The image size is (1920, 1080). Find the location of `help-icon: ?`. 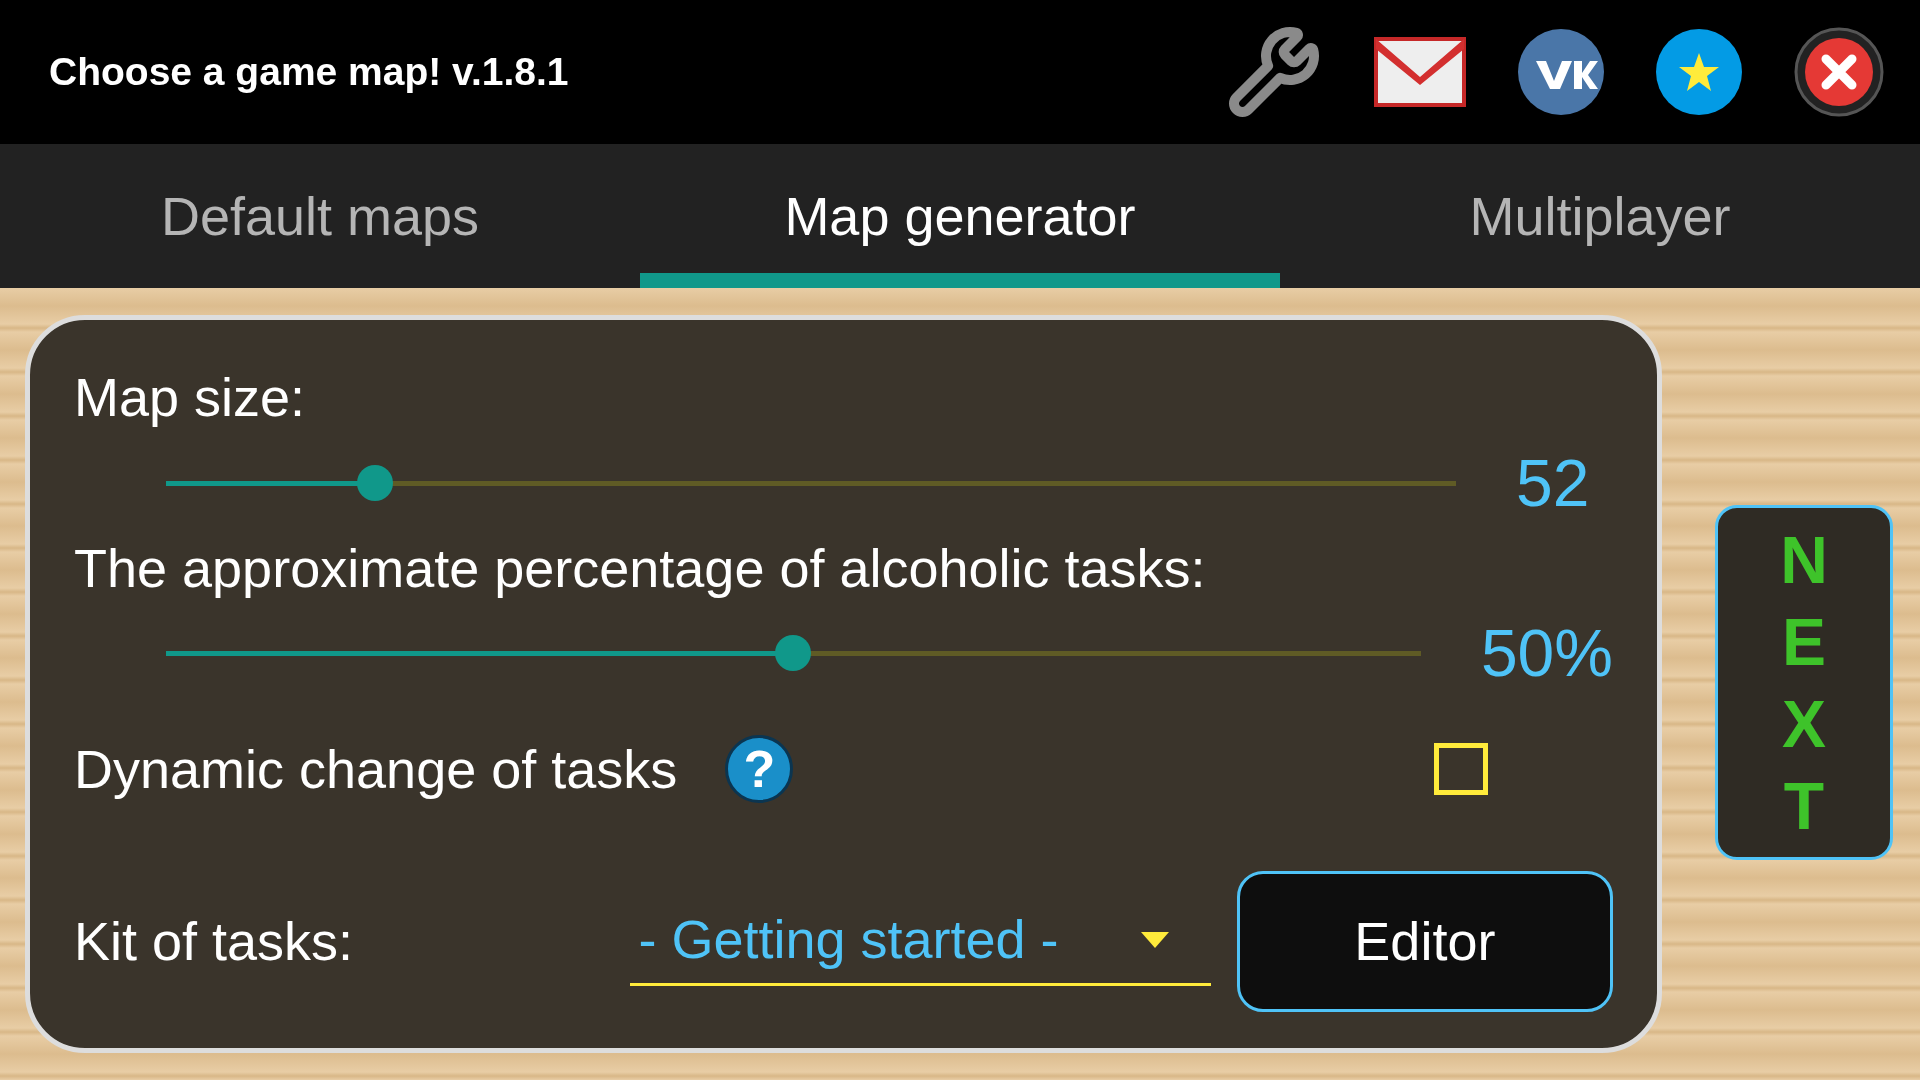

help-icon: ? is located at coordinates (759, 769).